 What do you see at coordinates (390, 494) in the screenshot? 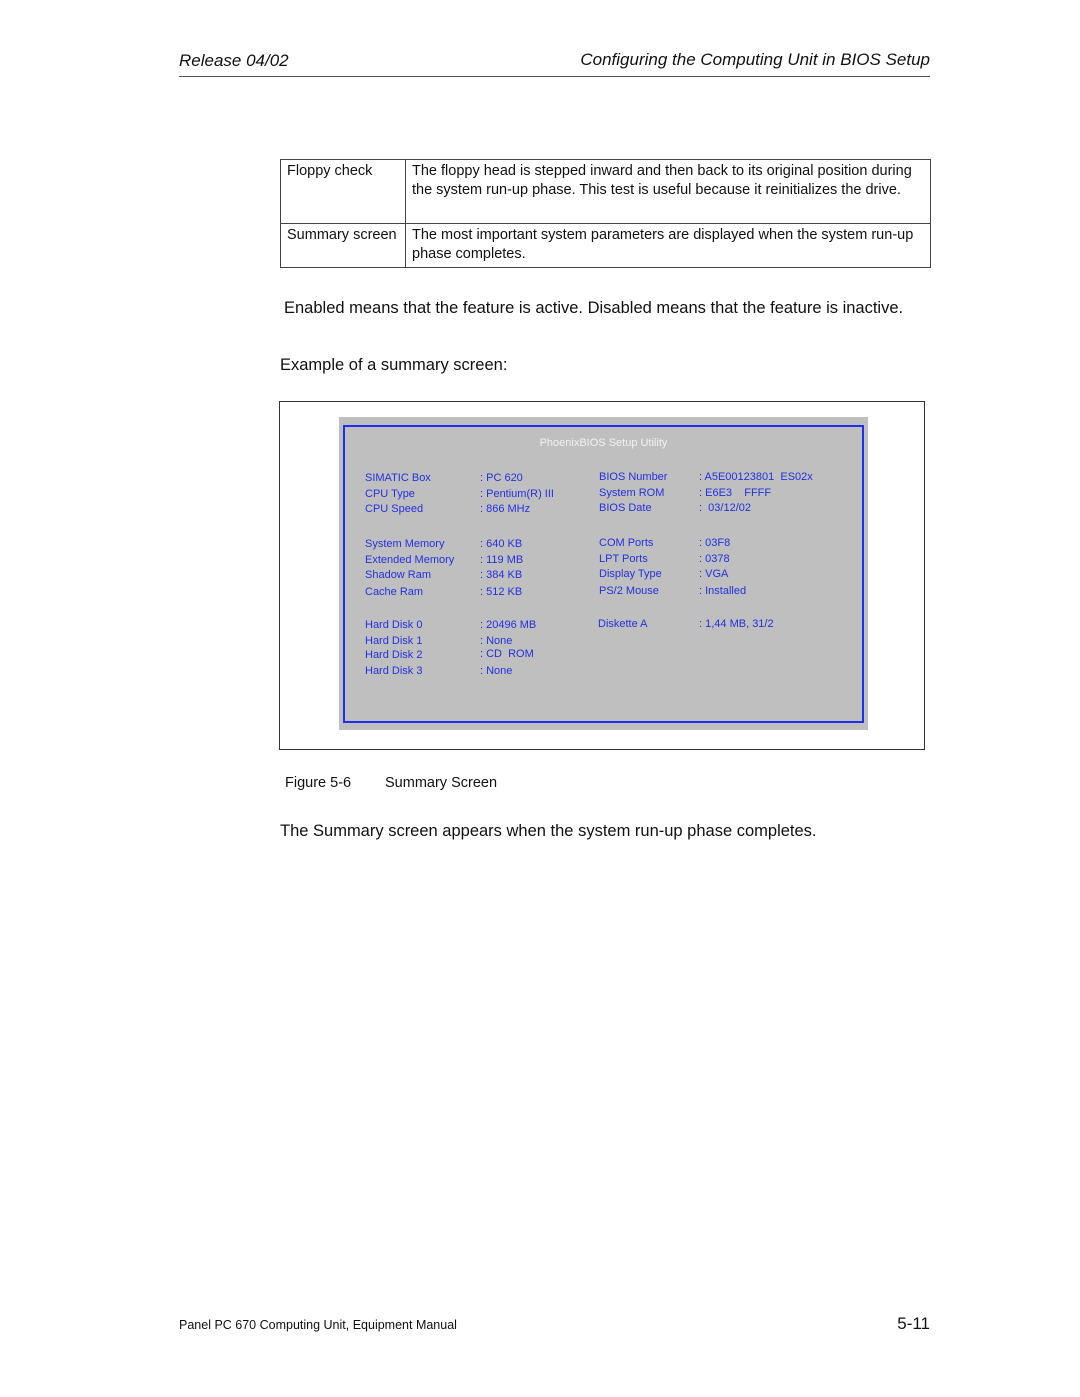
I see `bios-label: CPU Type` at bounding box center [390, 494].